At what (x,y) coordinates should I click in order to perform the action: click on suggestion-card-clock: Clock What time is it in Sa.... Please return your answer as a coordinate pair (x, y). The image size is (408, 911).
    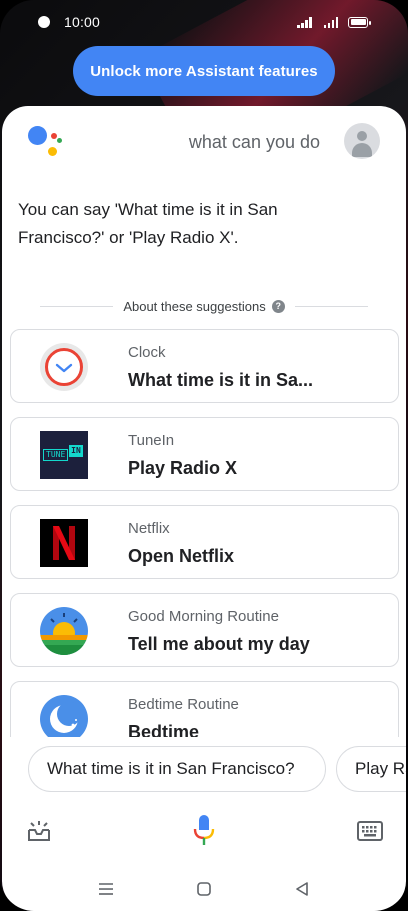
    Looking at the image, I should click on (204, 366).